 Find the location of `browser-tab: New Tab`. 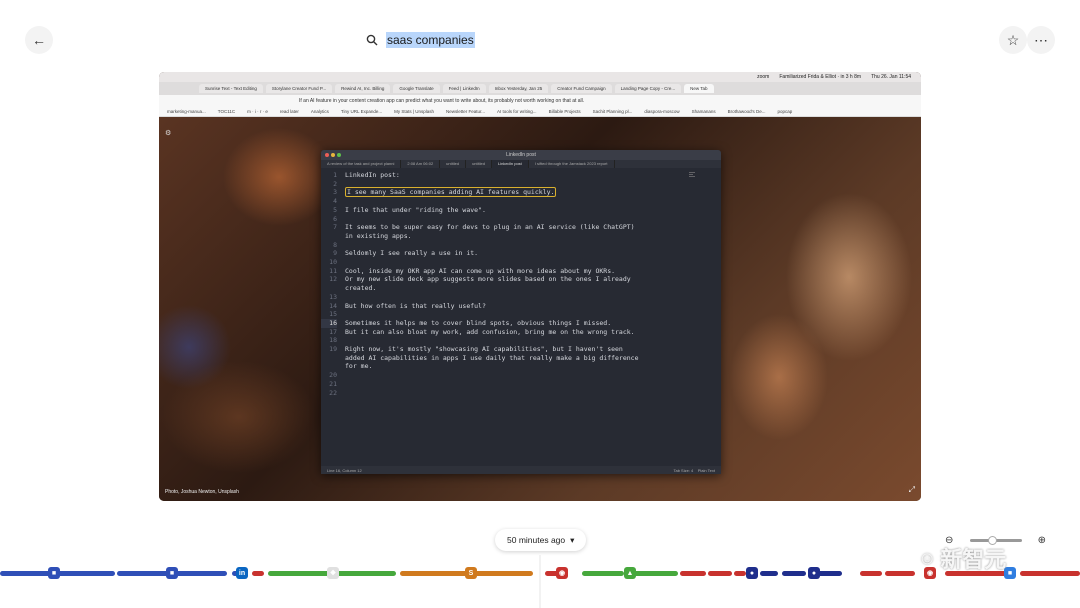

browser-tab: New Tab is located at coordinates (699, 88).